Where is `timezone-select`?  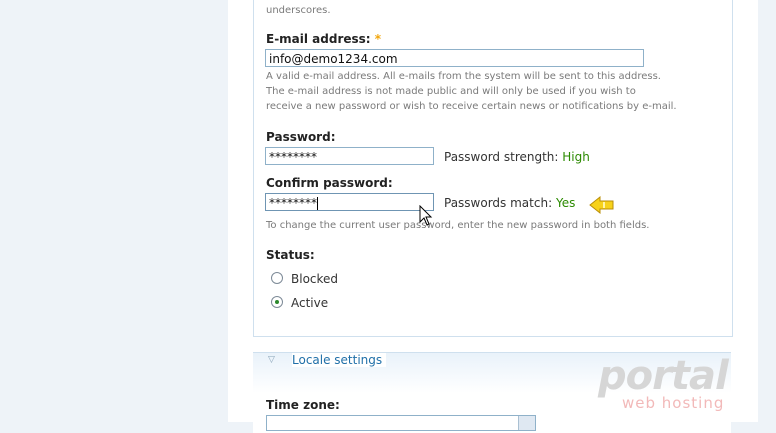
timezone-select is located at coordinates (401, 423).